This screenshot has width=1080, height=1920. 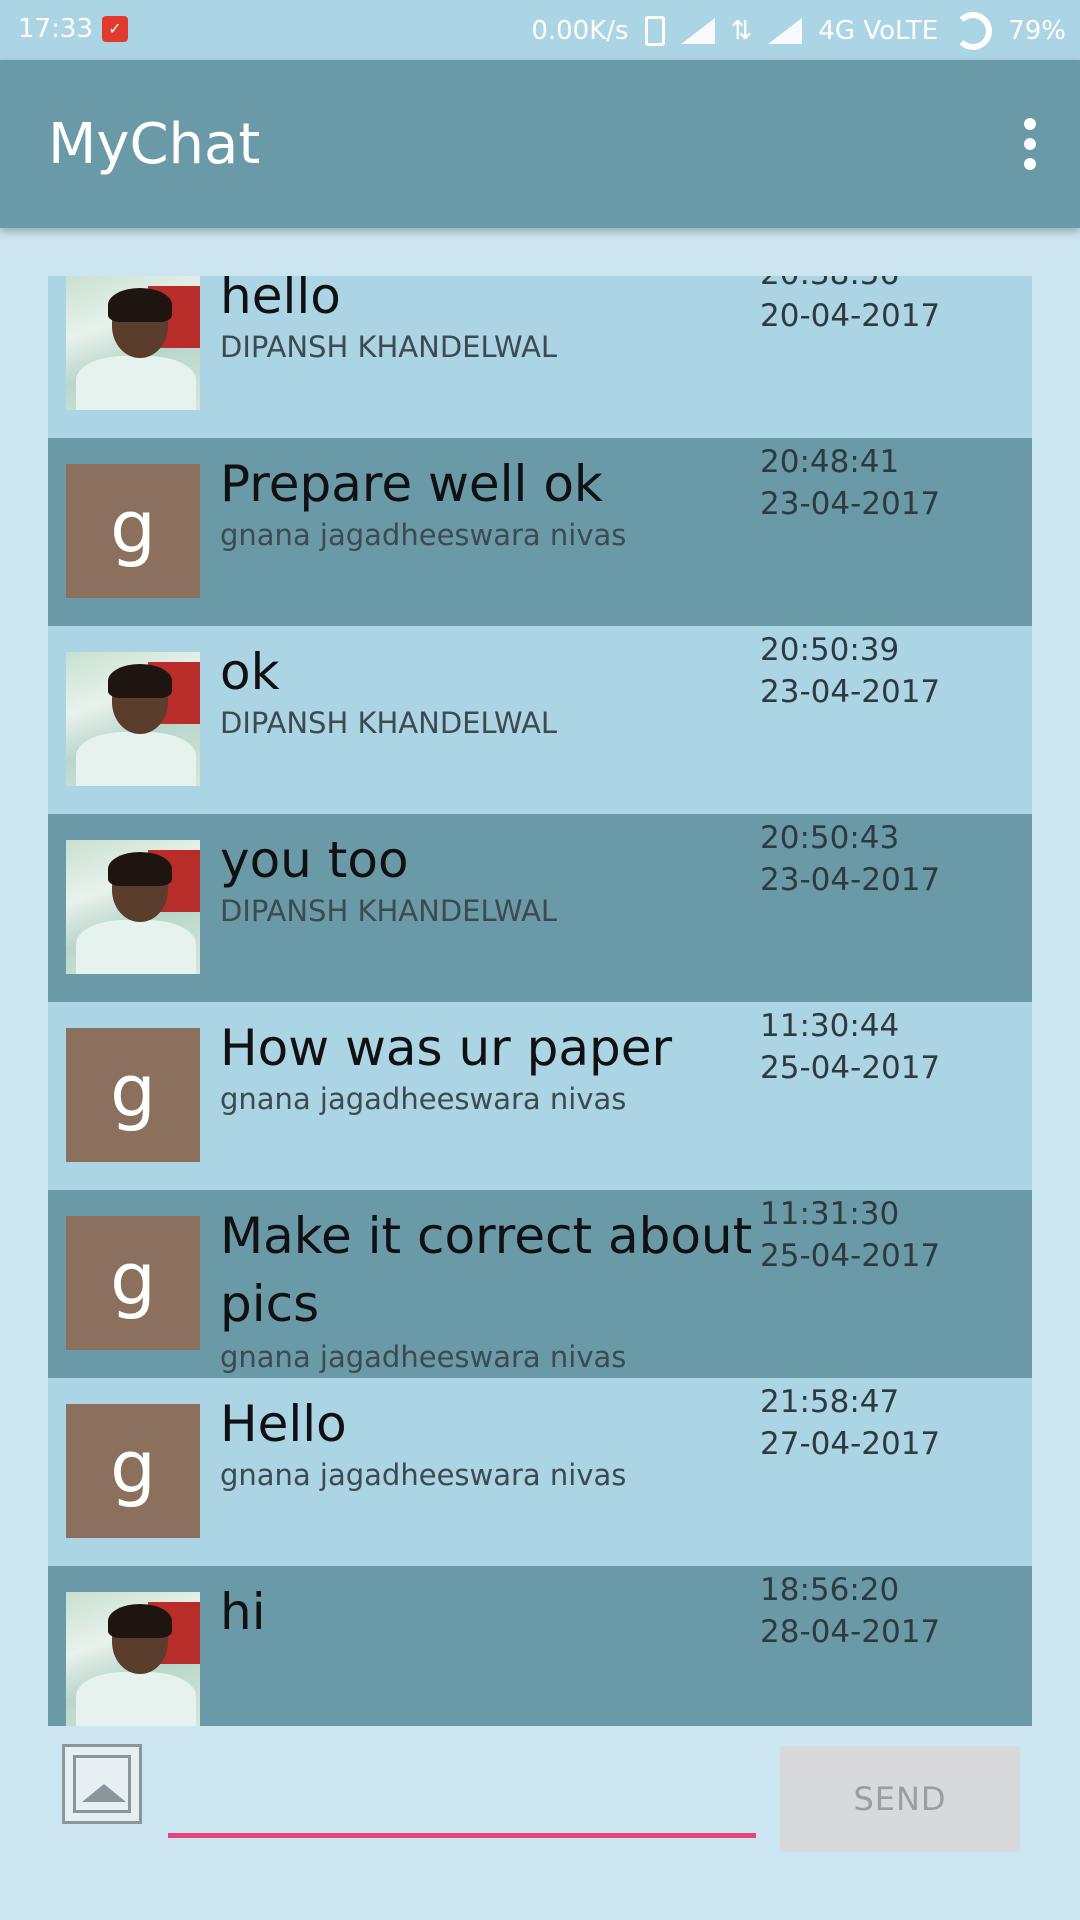 I want to click on message-text: ok, so click(x=250, y=672).